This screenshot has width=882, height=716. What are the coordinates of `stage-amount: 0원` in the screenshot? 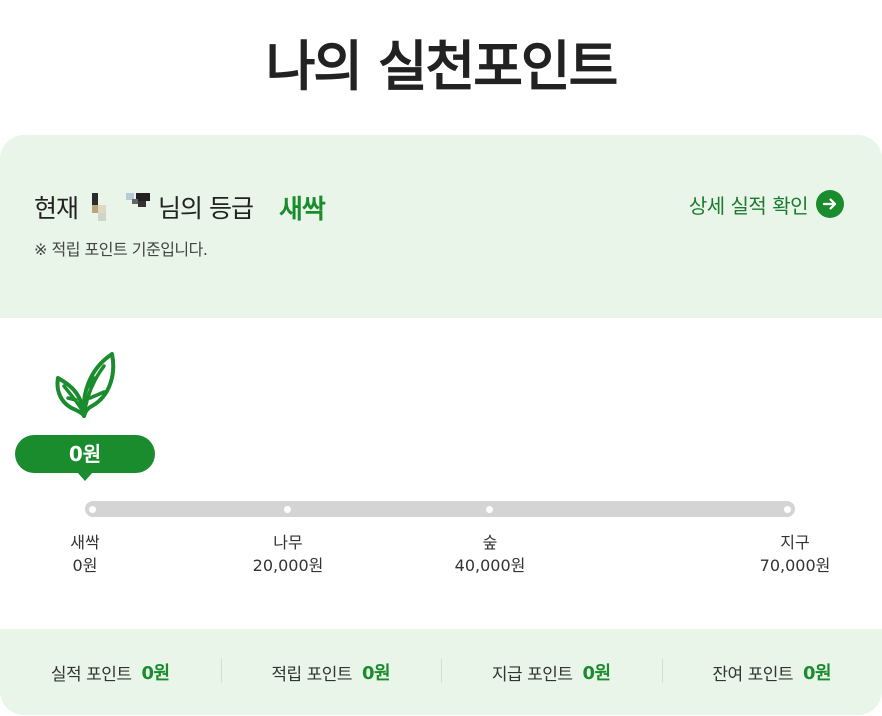 It's located at (85, 565).